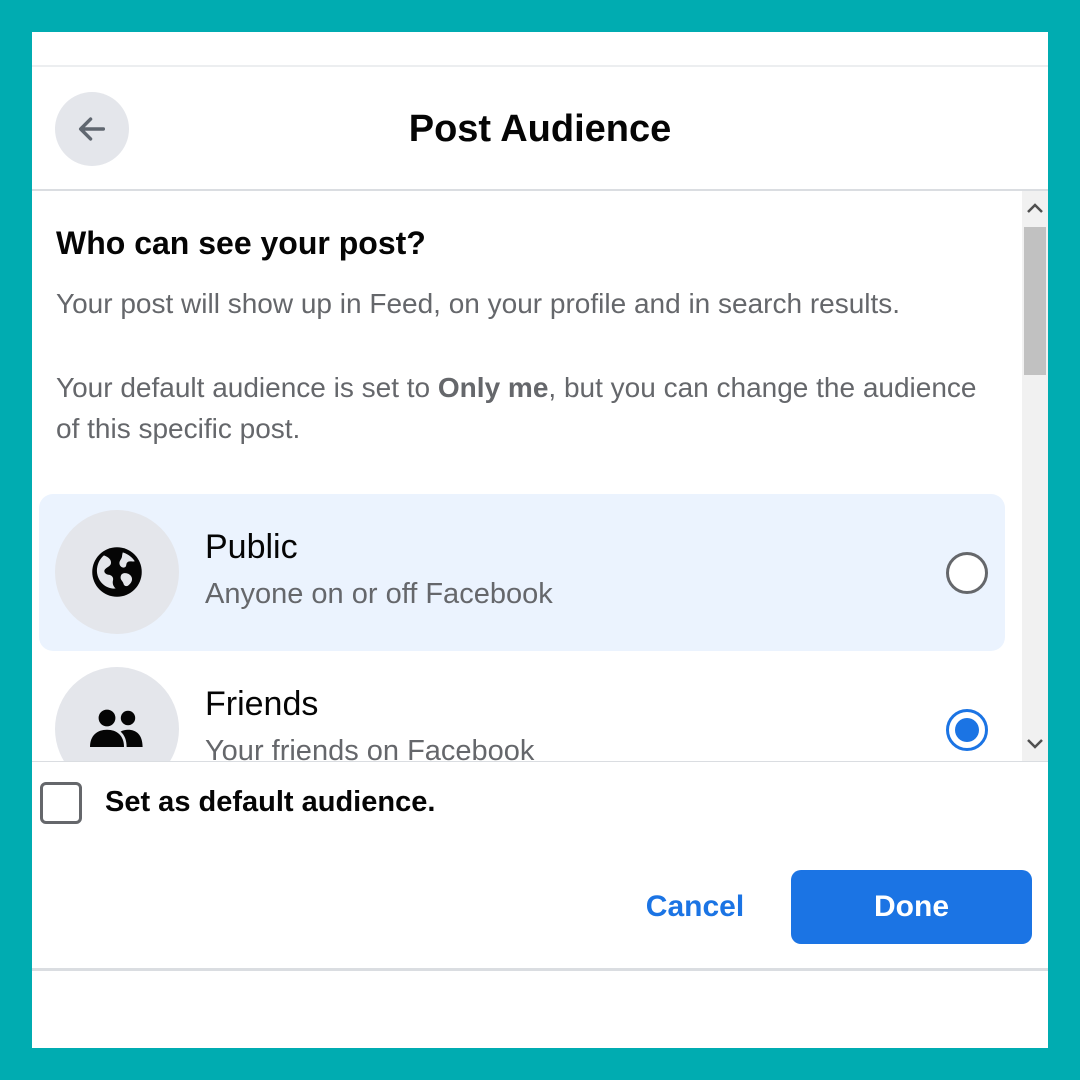 The image size is (1080, 1080). I want to click on page-title: Post Audience, so click(540, 129).